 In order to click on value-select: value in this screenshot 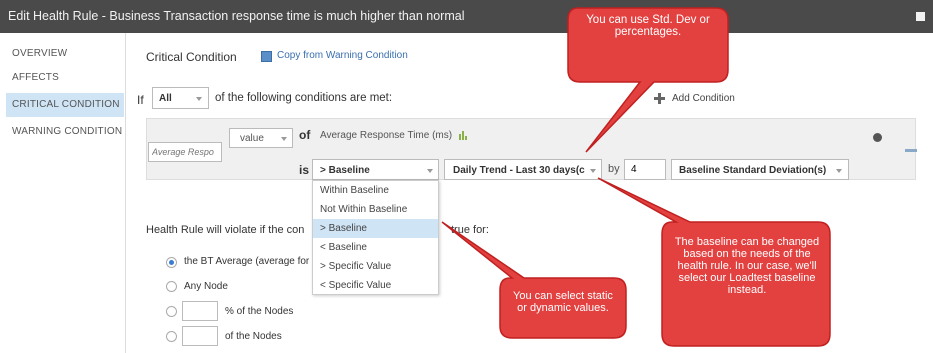, I will do `click(261, 138)`.